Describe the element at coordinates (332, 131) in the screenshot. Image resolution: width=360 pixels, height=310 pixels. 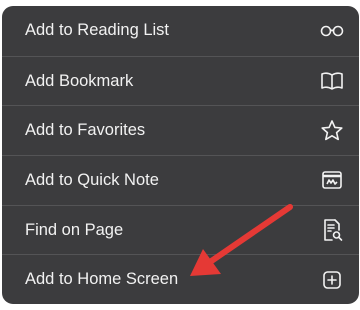
I see `star-icon` at that location.